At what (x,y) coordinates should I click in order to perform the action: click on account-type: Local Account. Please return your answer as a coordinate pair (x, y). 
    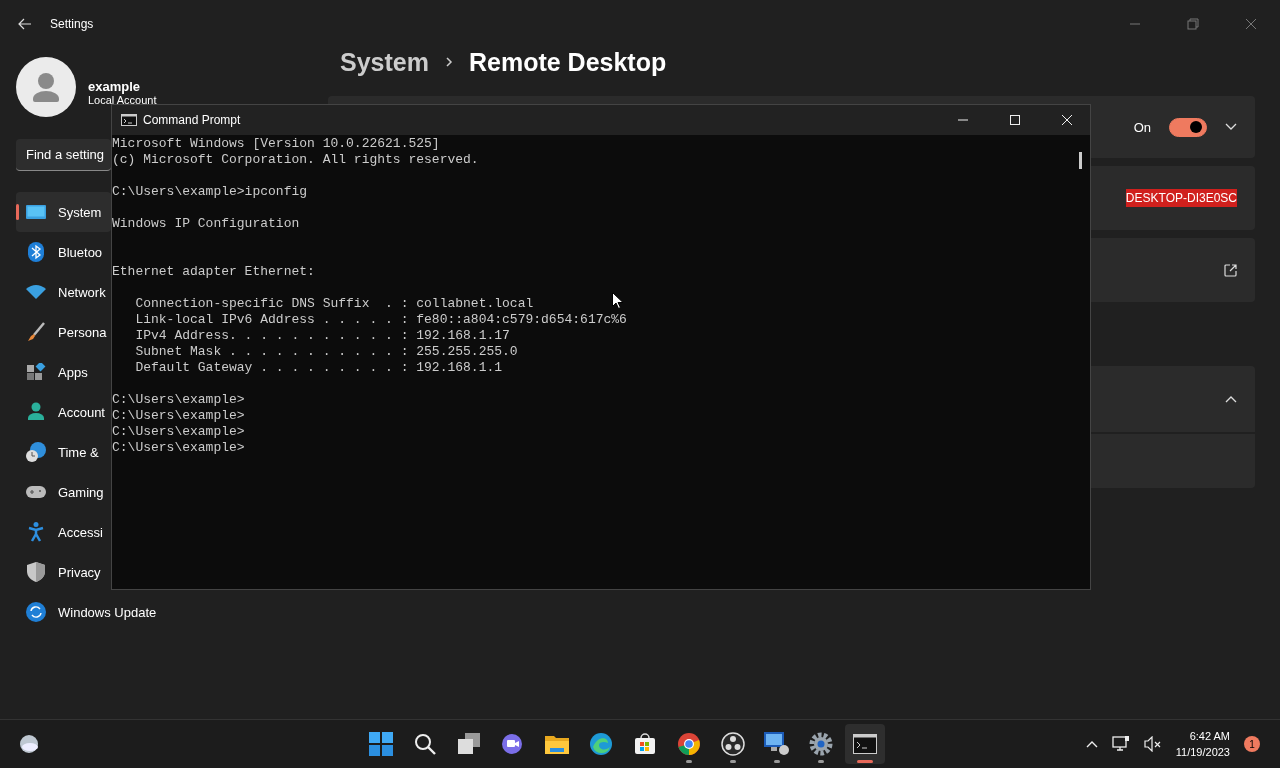
    Looking at the image, I should click on (122, 99).